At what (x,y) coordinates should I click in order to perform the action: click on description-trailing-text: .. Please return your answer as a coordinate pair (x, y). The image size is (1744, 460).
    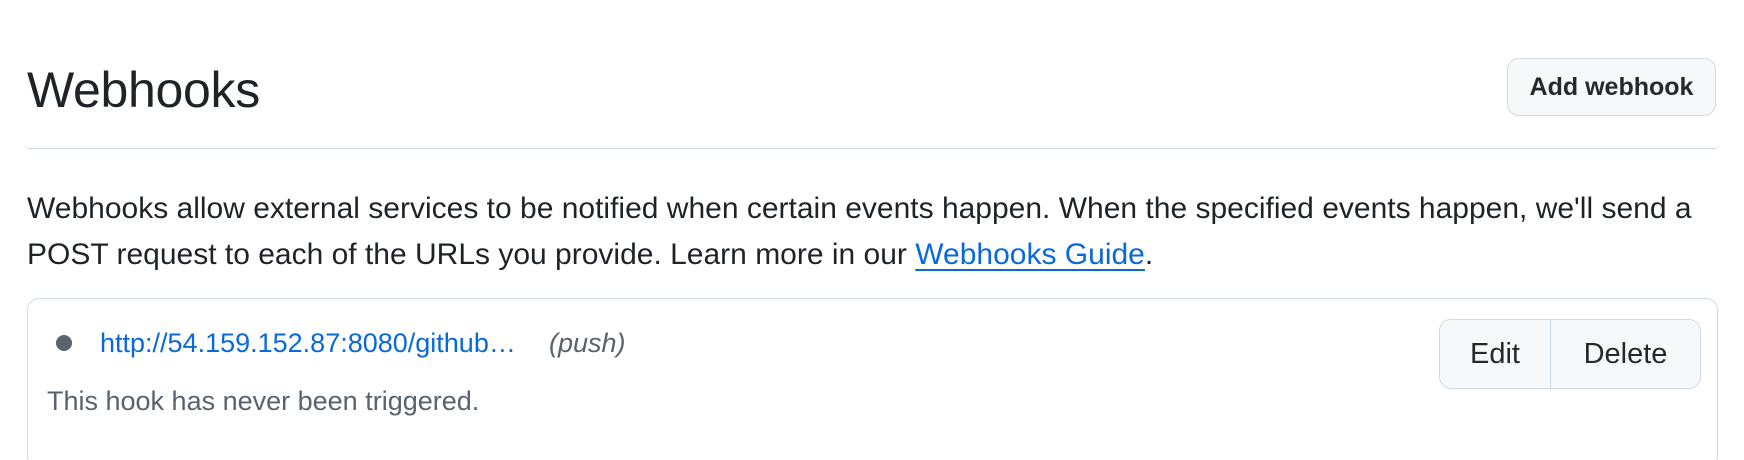
    Looking at the image, I should click on (1149, 254).